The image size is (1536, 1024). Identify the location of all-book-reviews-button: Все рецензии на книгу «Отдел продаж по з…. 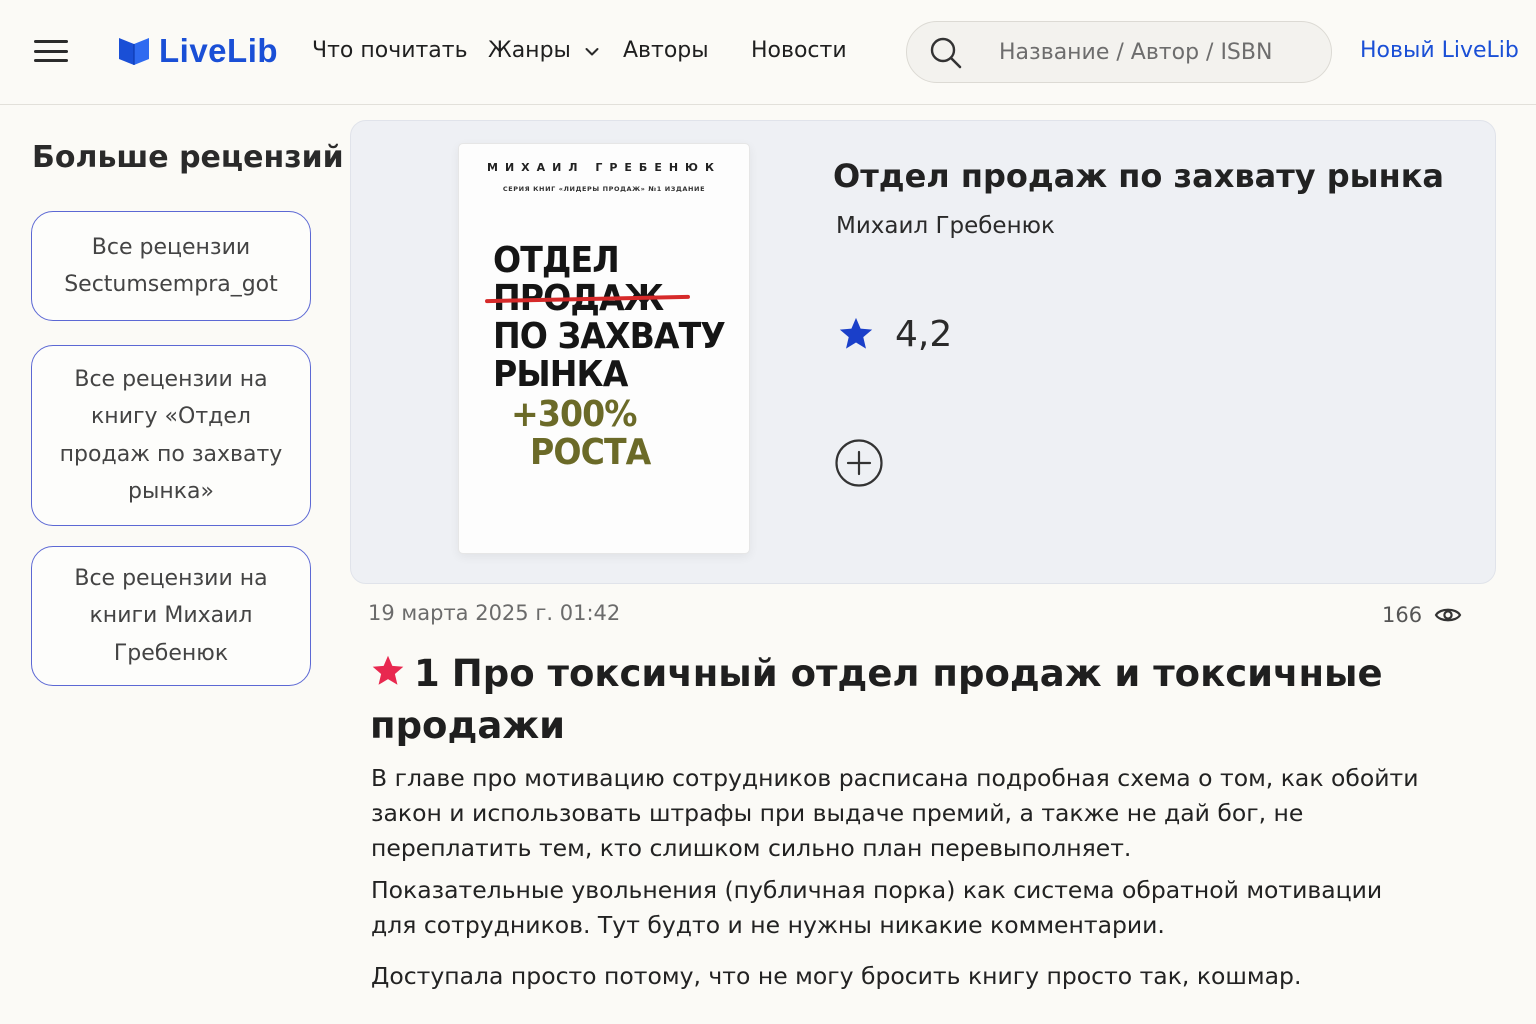
(171, 435).